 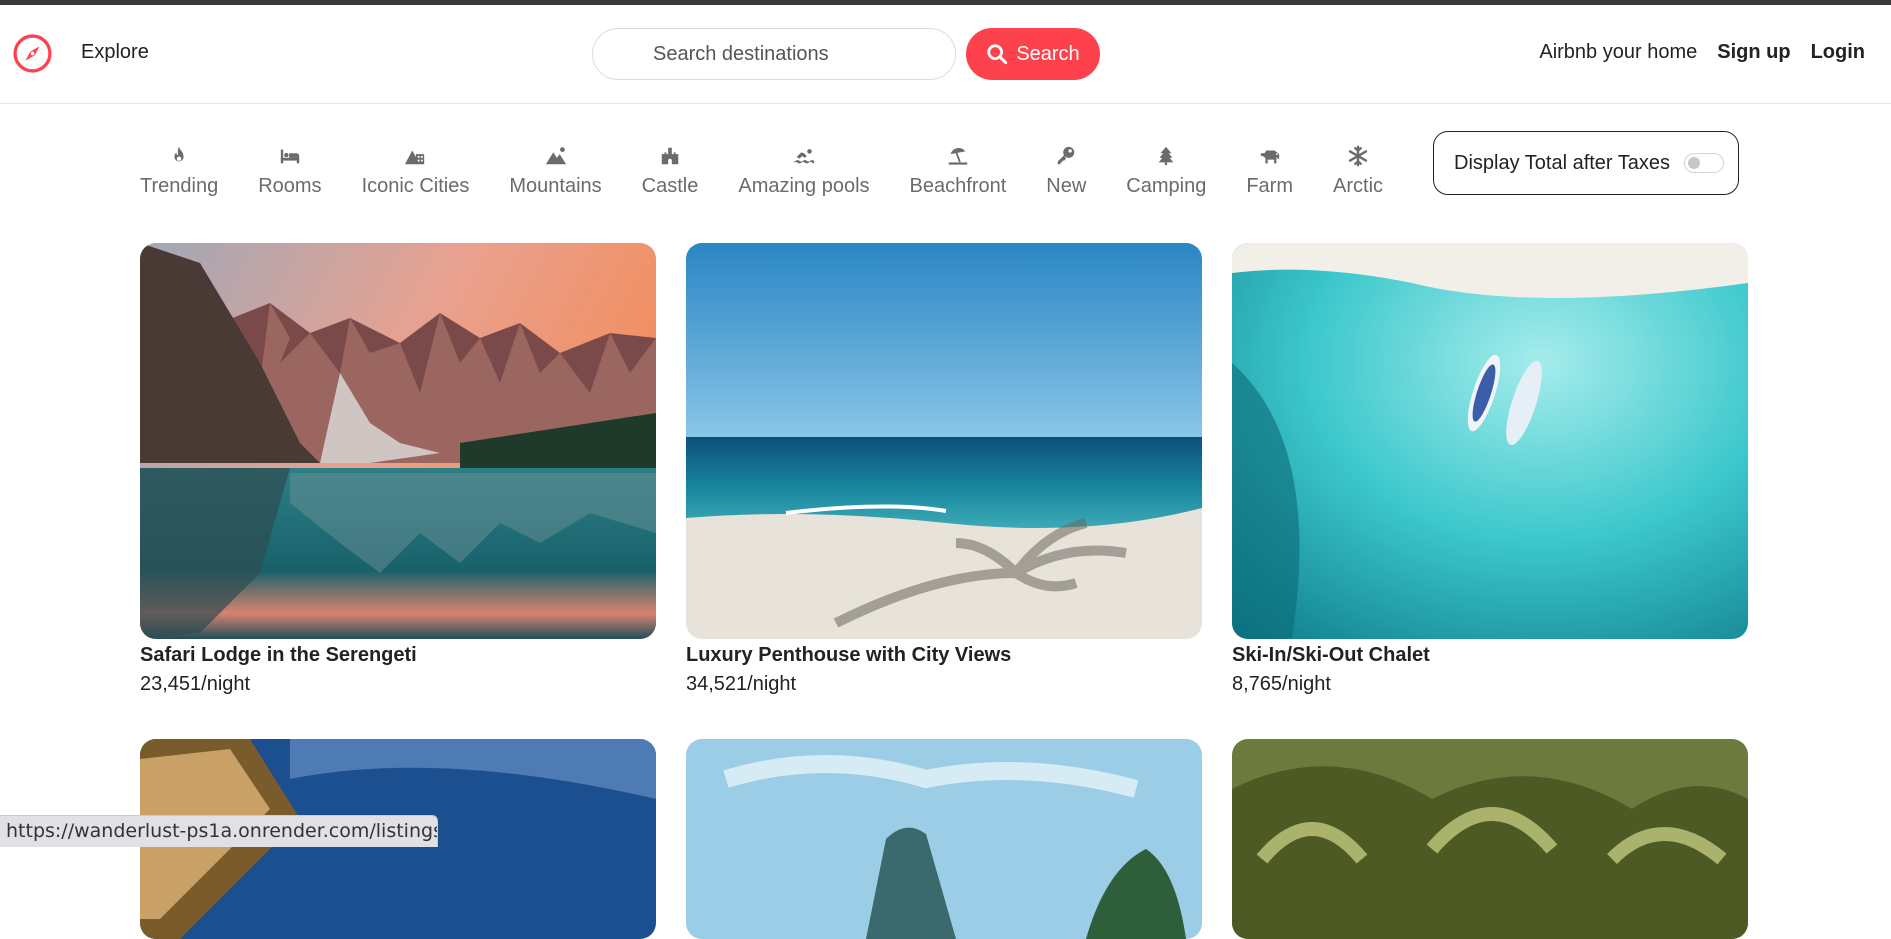 I want to click on filter-farm: Farm, so click(x=1269, y=175).